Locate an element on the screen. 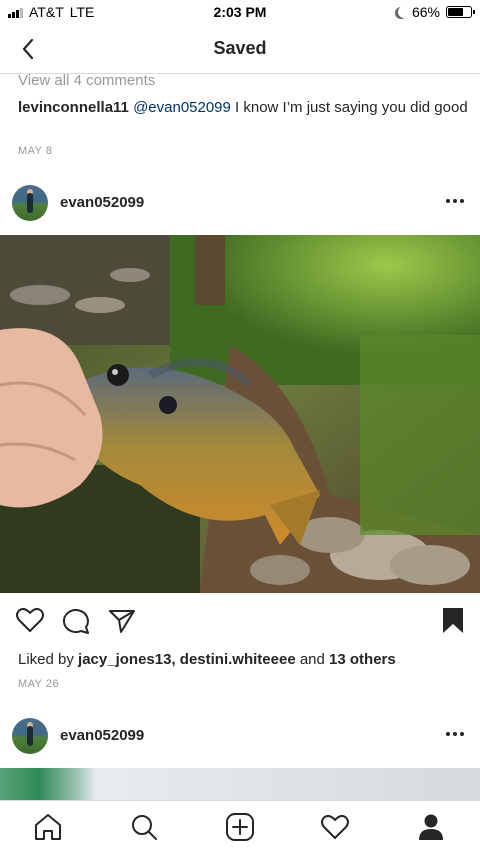 The width and height of the screenshot is (480, 852). tab-profile is located at coordinates (431, 827).